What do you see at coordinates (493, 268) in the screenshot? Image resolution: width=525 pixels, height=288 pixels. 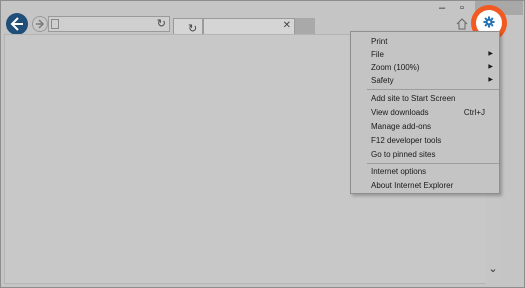 I see `scroll-down-arrow-icon: ⌄` at bounding box center [493, 268].